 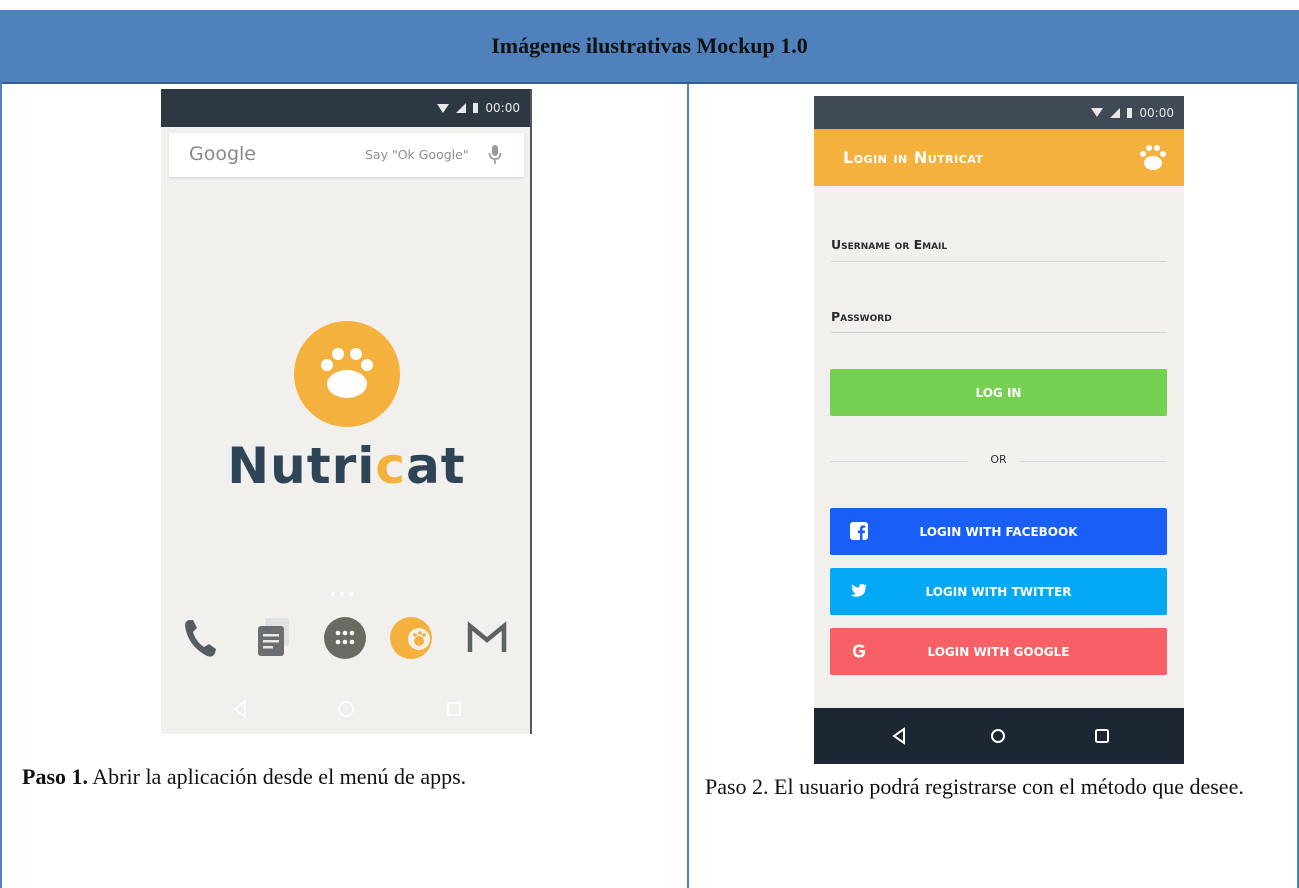 What do you see at coordinates (859, 591) in the screenshot?
I see `twitter-icon` at bounding box center [859, 591].